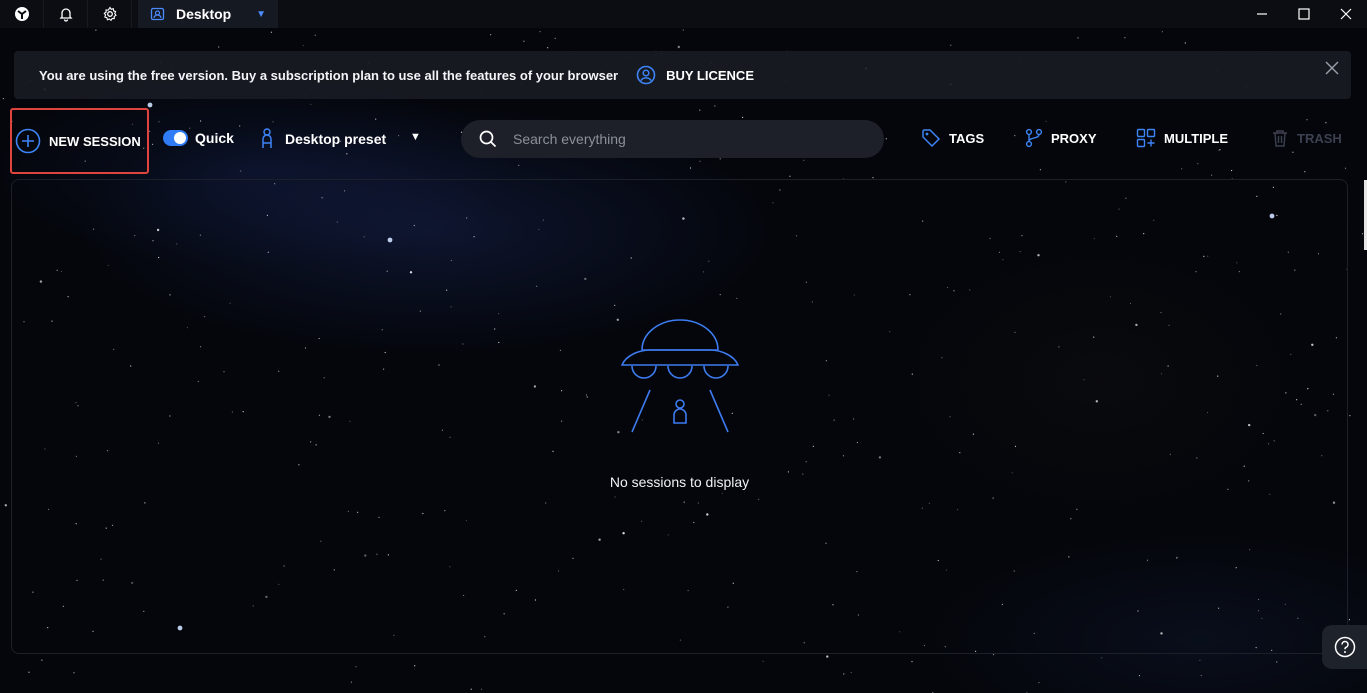  Describe the element at coordinates (261, 14) in the screenshot. I see `tab-dropdown-icon: ▼` at that location.